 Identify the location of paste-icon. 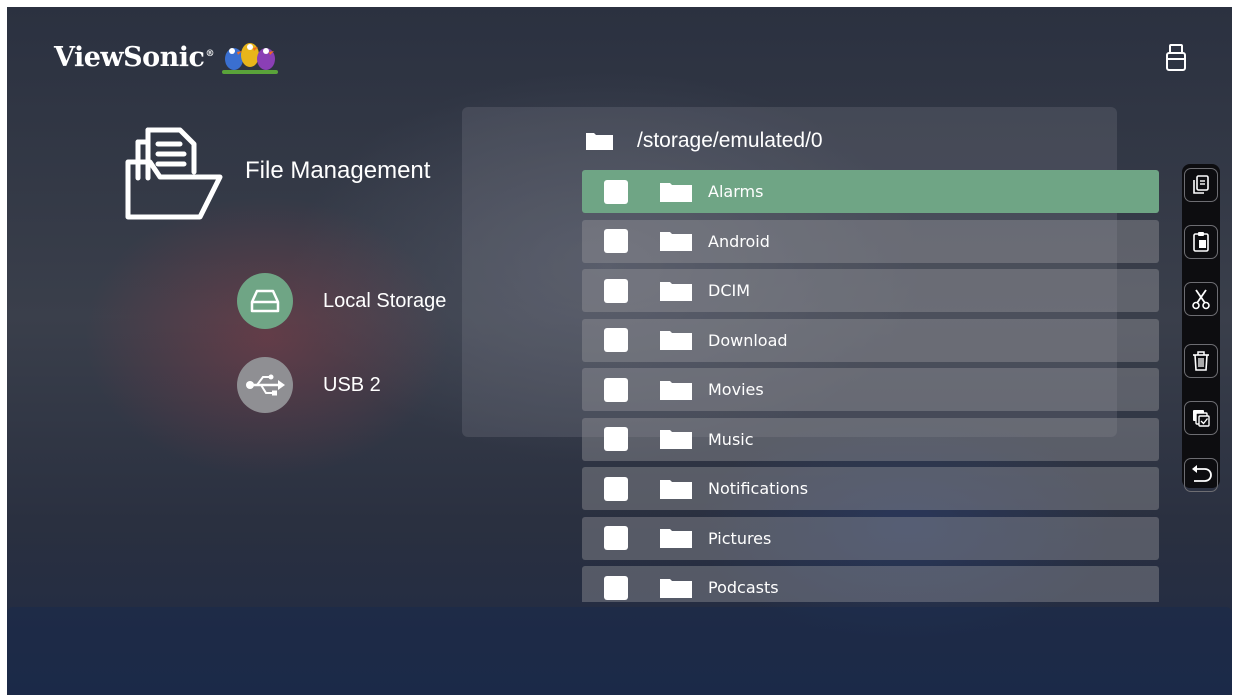
(1201, 242).